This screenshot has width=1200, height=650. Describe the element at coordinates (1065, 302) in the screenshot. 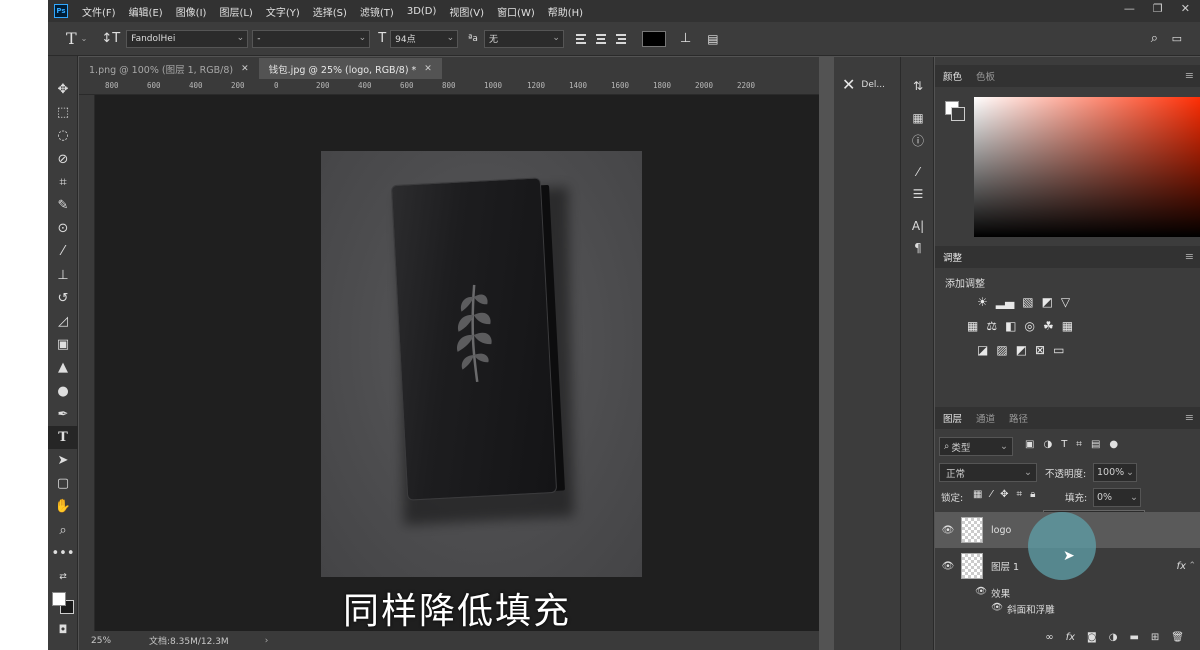

I see `vibrance-icon: ▽` at that location.